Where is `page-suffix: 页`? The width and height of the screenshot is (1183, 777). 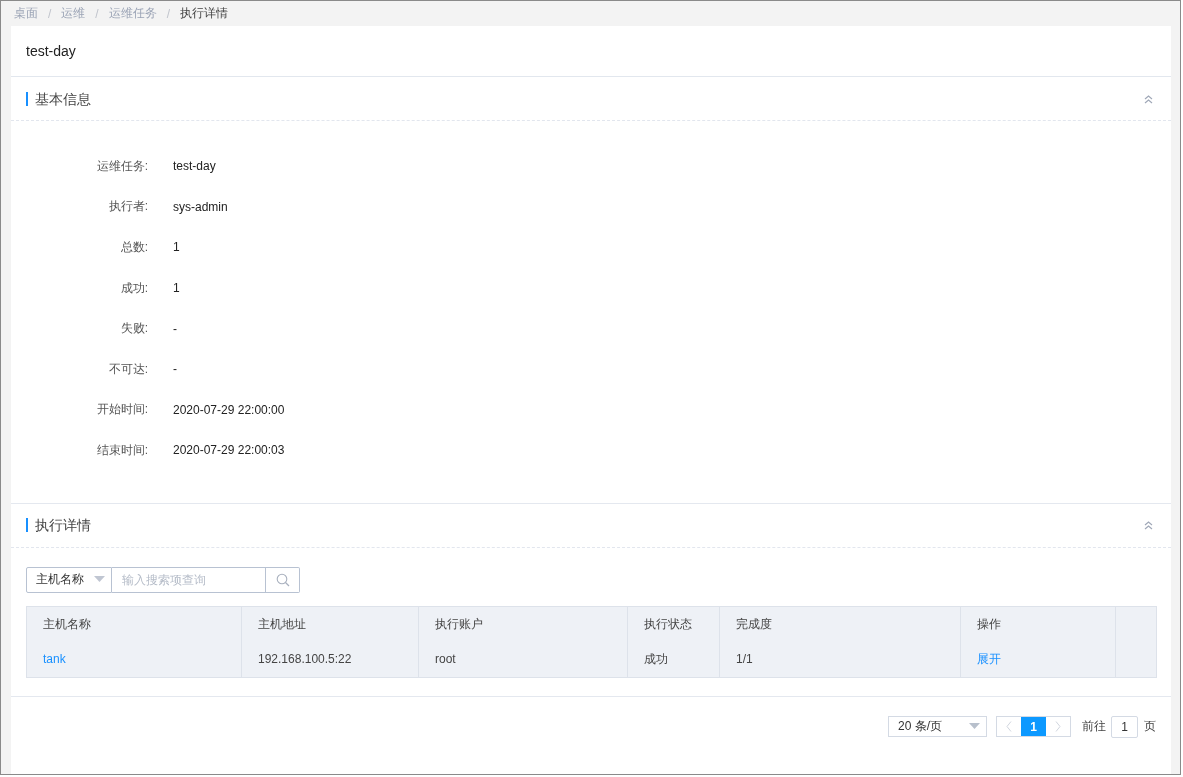 page-suffix: 页 is located at coordinates (1150, 727).